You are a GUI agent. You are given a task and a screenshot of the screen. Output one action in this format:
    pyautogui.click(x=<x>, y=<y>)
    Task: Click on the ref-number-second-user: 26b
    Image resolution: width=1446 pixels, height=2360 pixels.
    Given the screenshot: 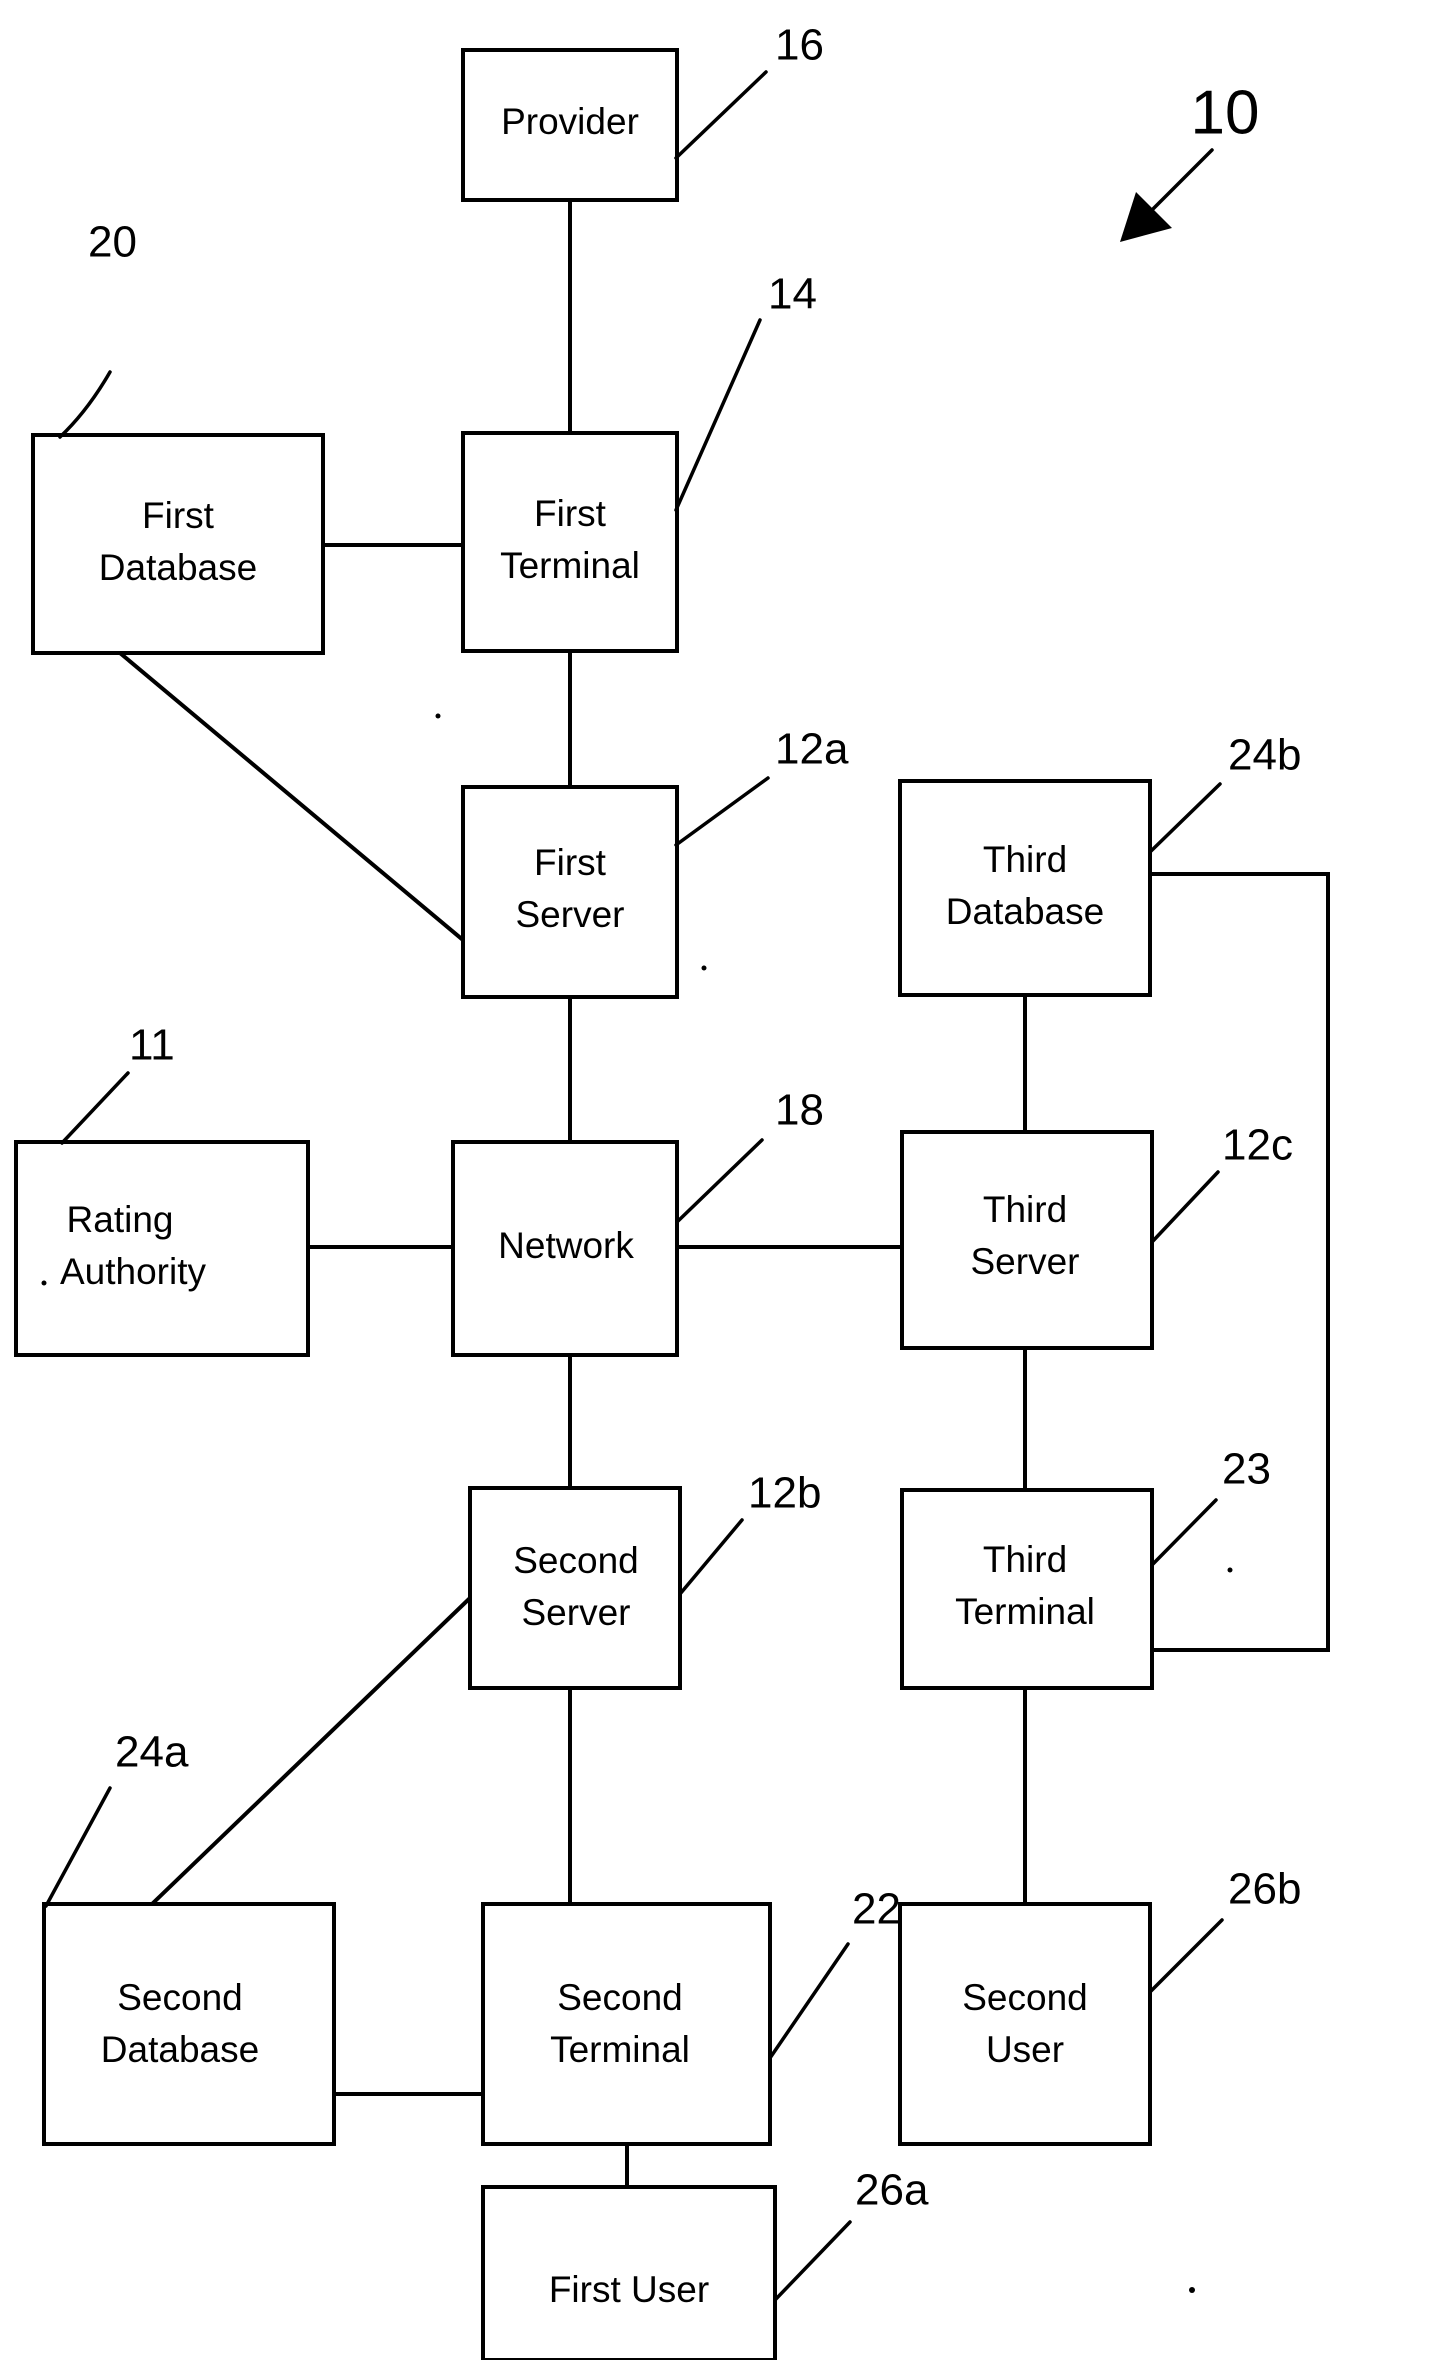 What is the action you would take?
    pyautogui.click(x=1264, y=1889)
    